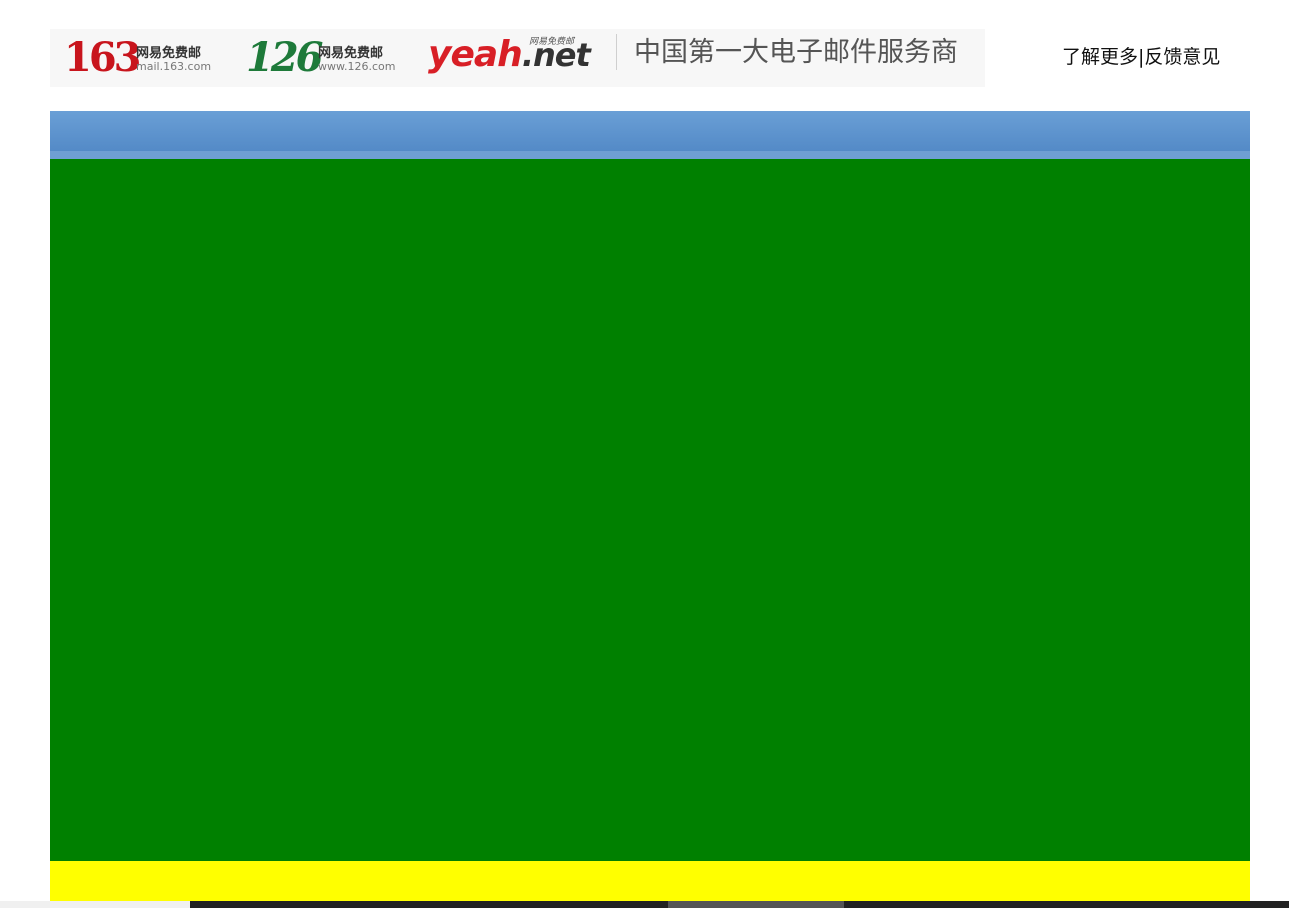  What do you see at coordinates (650, 155) in the screenshot?
I see `header-nav-bar-stripe` at bounding box center [650, 155].